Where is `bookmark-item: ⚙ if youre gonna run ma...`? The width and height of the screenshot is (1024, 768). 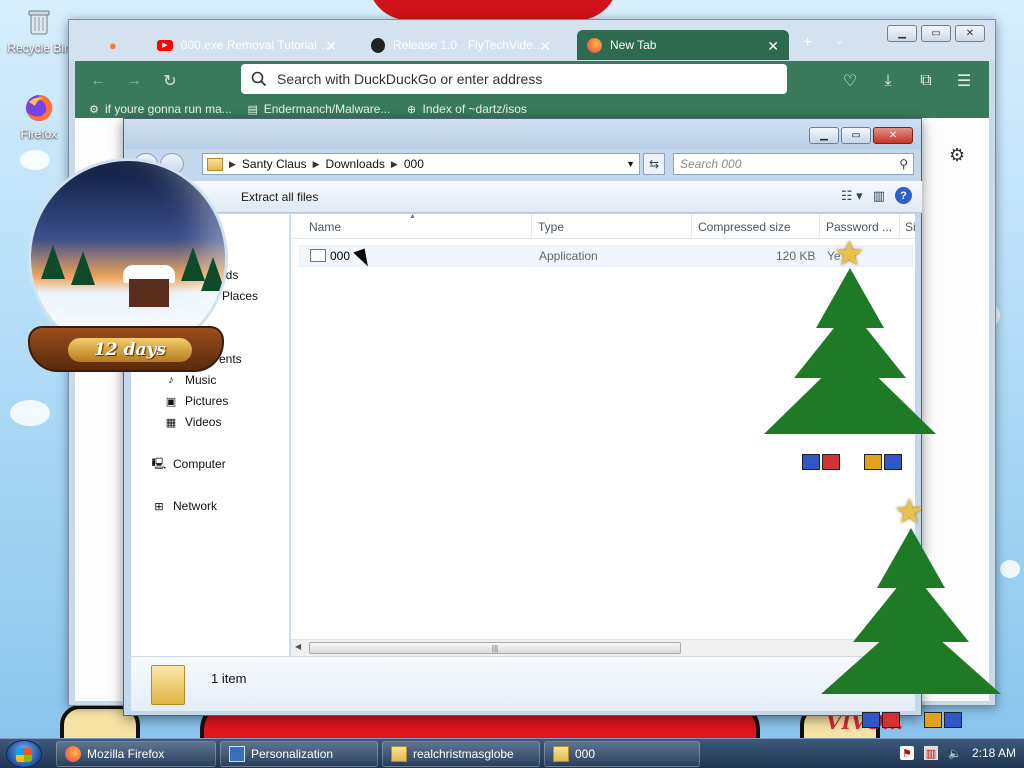
bookmark-item: ⚙ if youre gonna run ma... is located at coordinates (159, 109).